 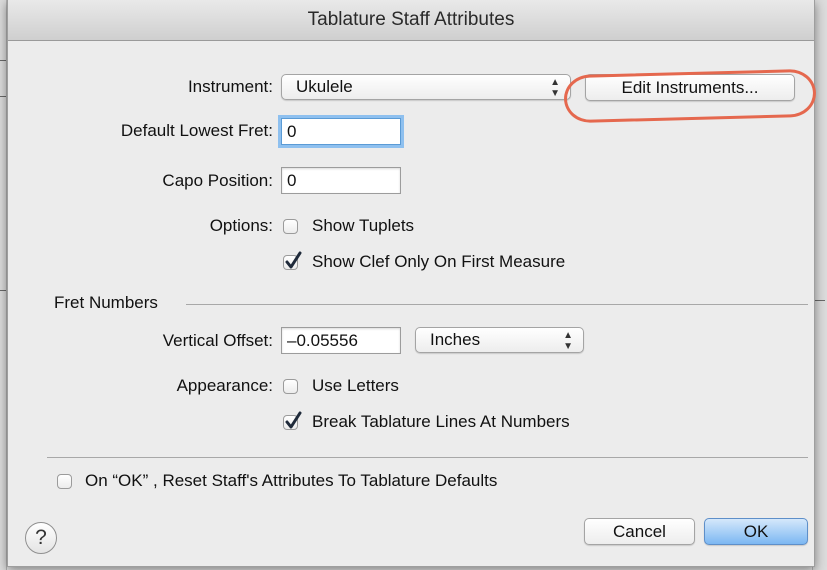 I want to click on default-lowest-fret-label: Default Lowest Fret:, so click(x=196, y=130).